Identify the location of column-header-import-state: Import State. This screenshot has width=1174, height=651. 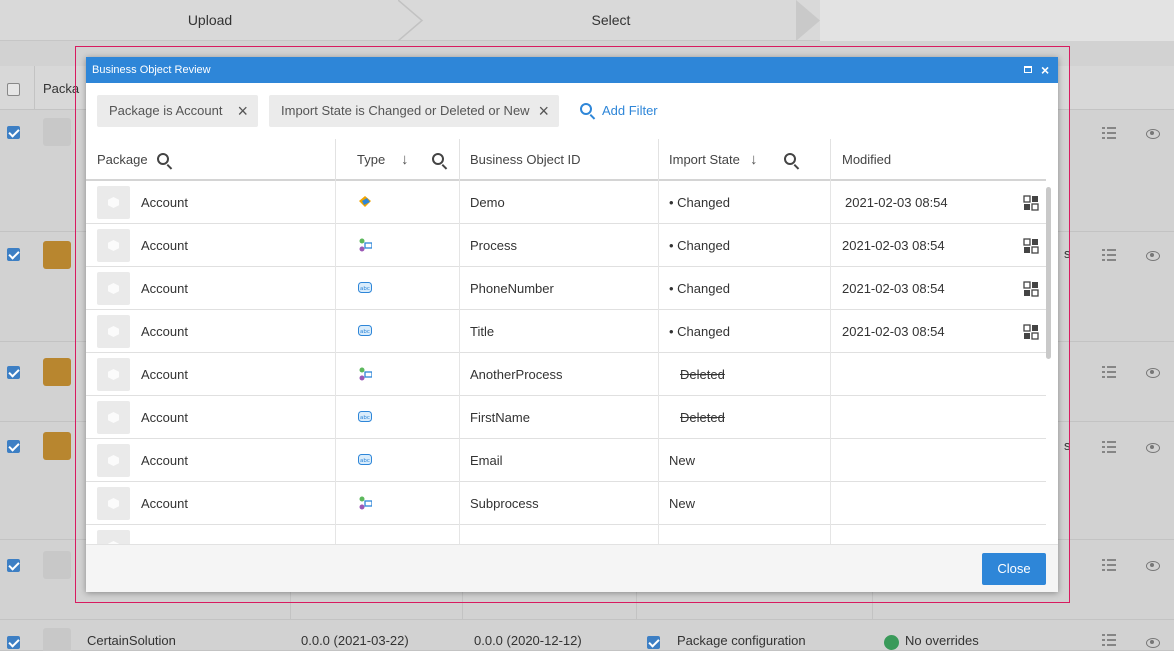
(704, 160).